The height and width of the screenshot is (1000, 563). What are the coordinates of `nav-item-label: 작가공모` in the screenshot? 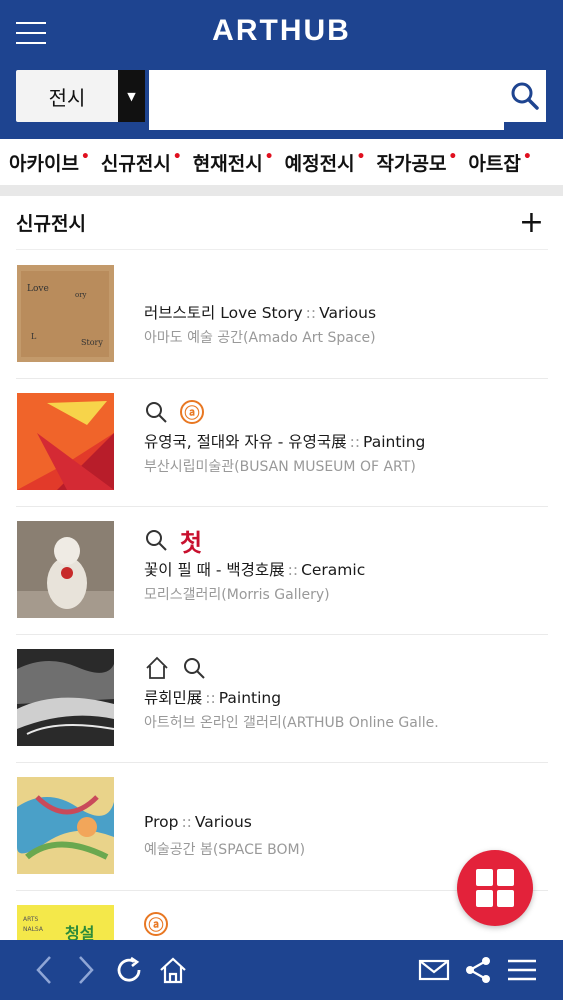 It's located at (411, 163).